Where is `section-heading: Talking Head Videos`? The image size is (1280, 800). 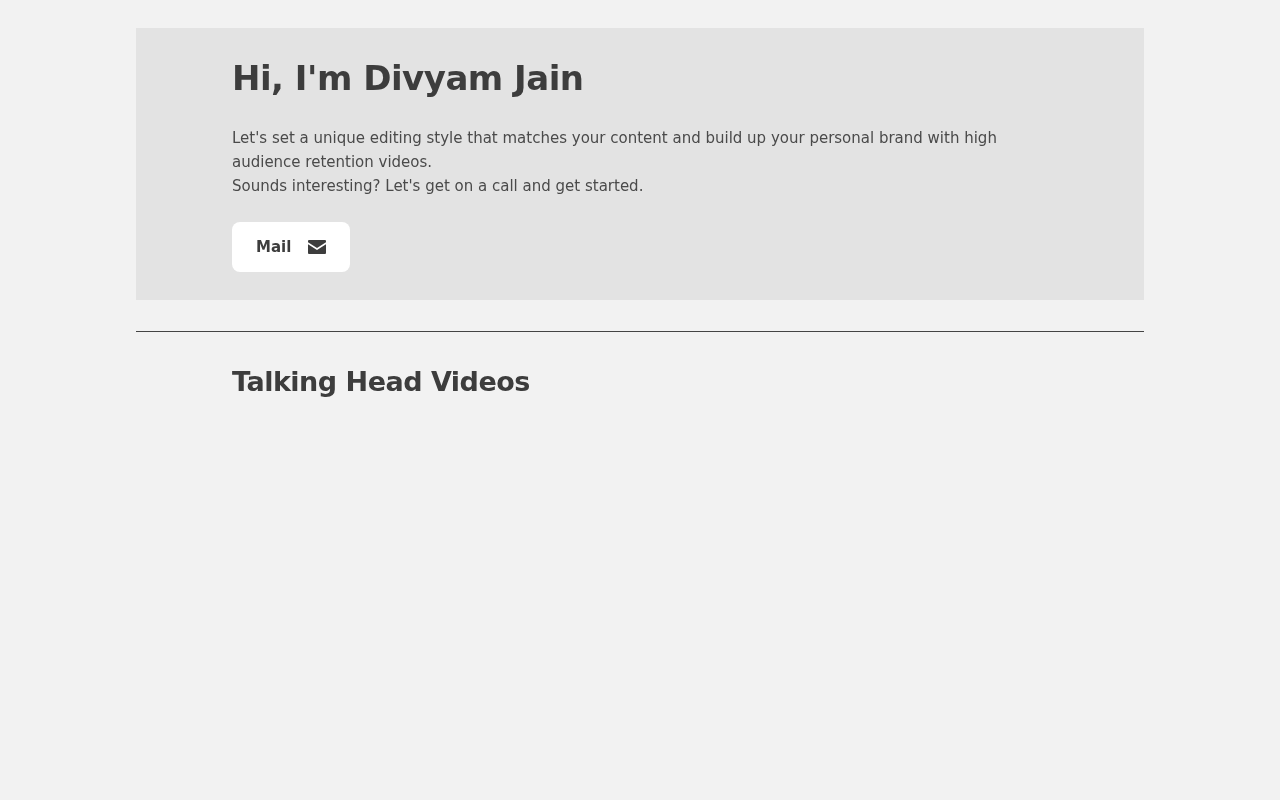
section-heading: Talking Head Videos is located at coordinates (381, 382).